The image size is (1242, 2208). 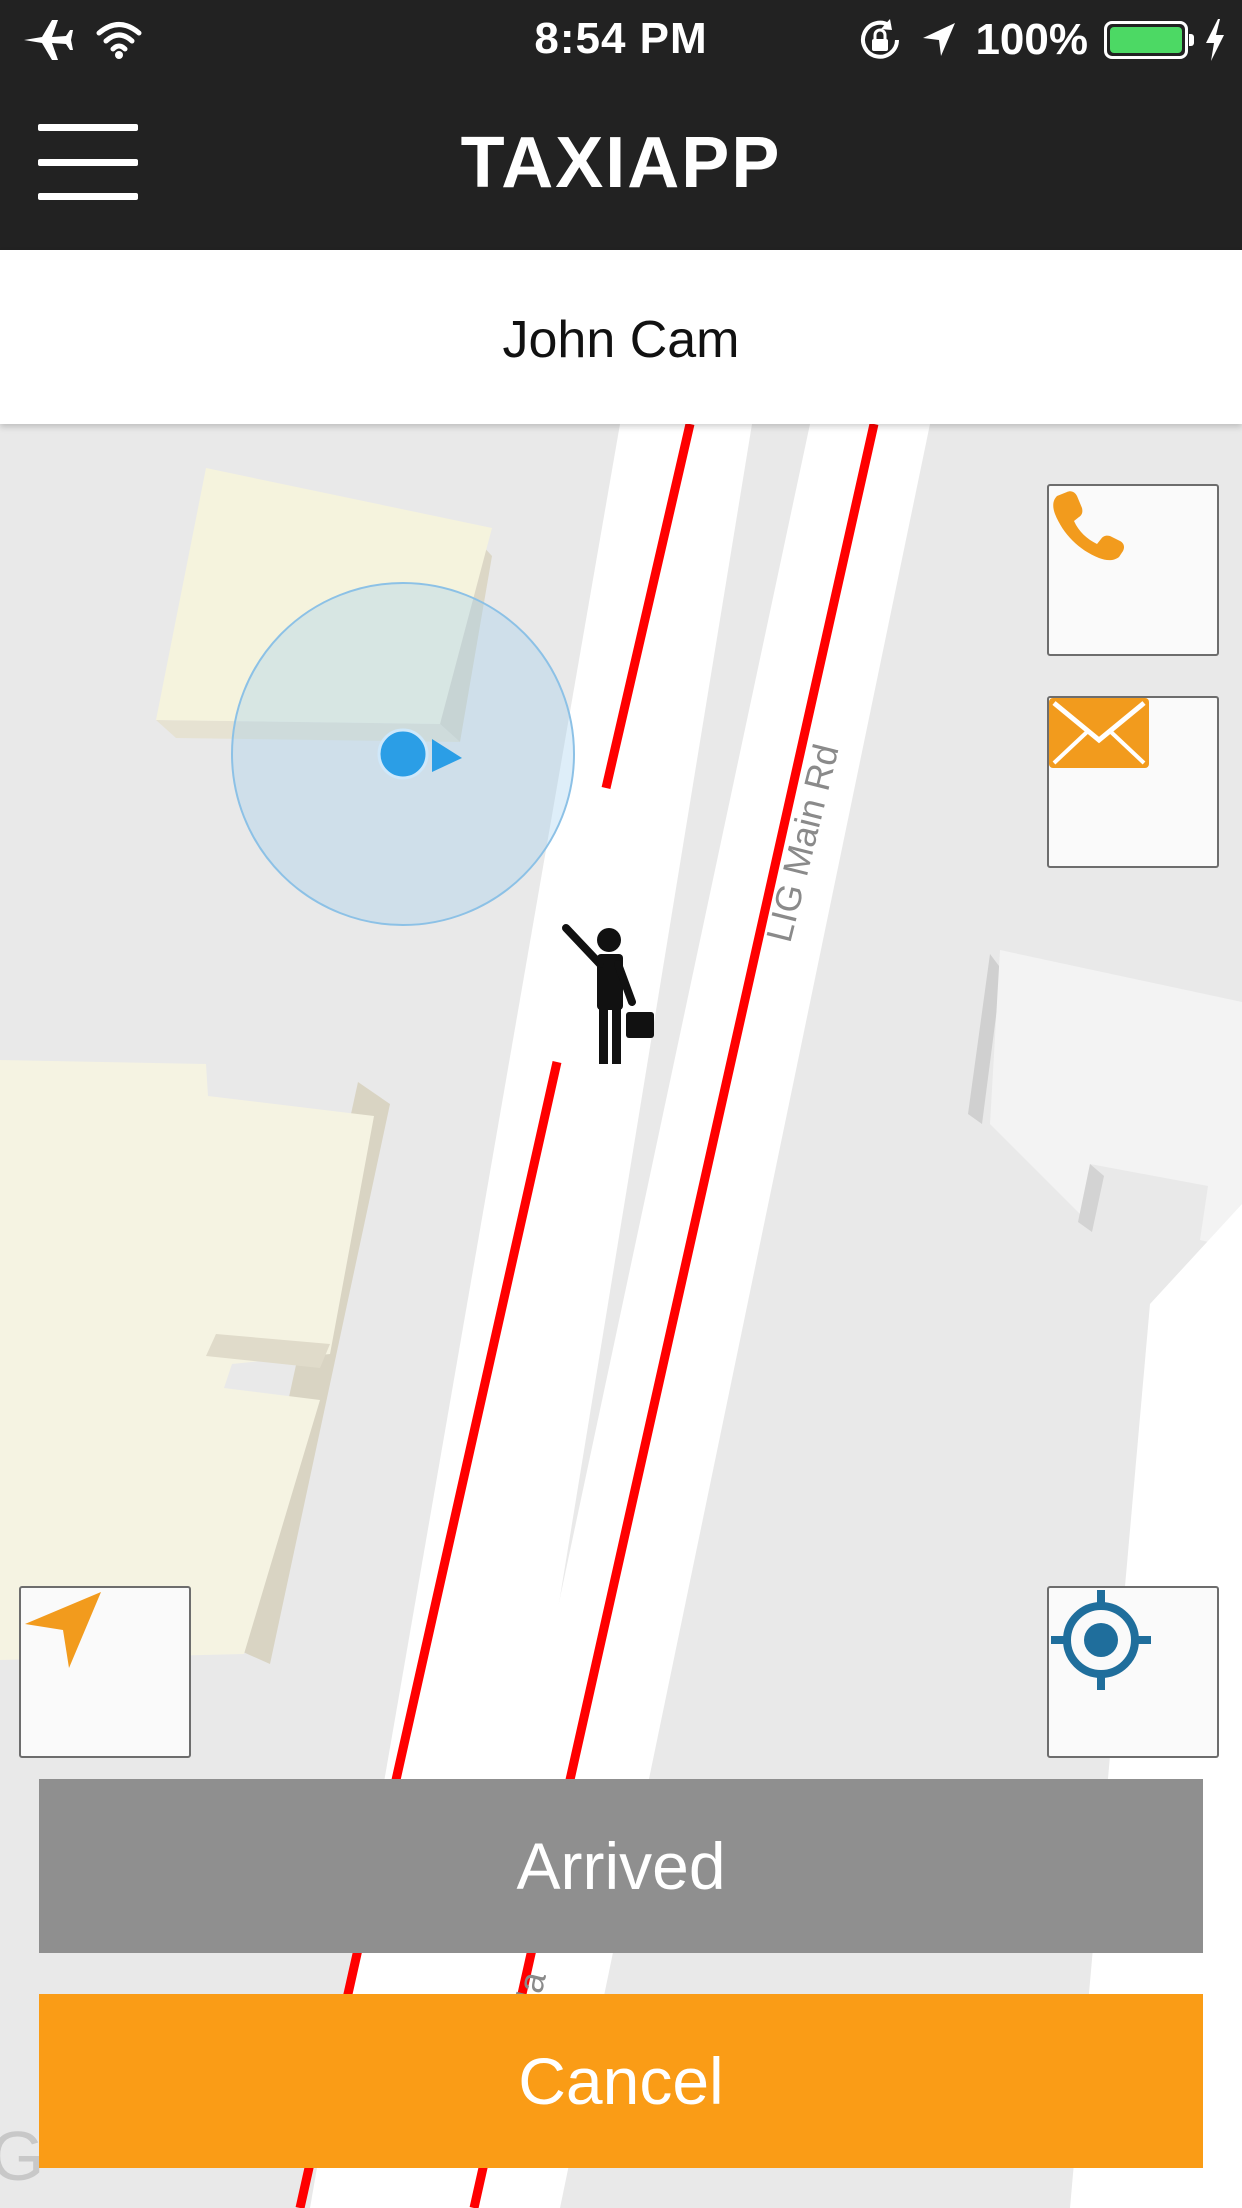 I want to click on phone-icon, so click(x=1088, y=526).